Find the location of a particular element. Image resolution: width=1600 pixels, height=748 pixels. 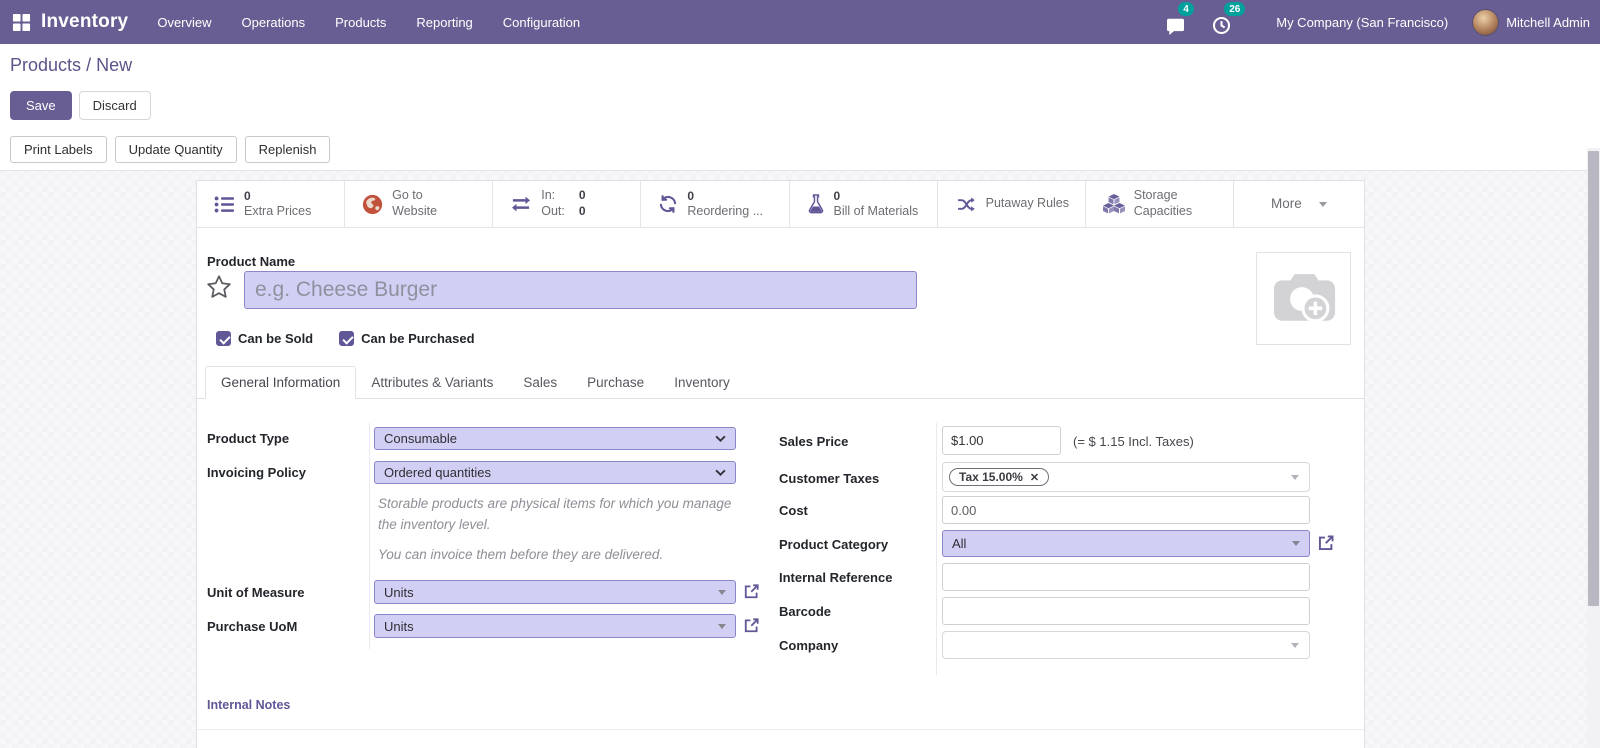

update-quantity-button: Update Quantity is located at coordinates (175, 149).